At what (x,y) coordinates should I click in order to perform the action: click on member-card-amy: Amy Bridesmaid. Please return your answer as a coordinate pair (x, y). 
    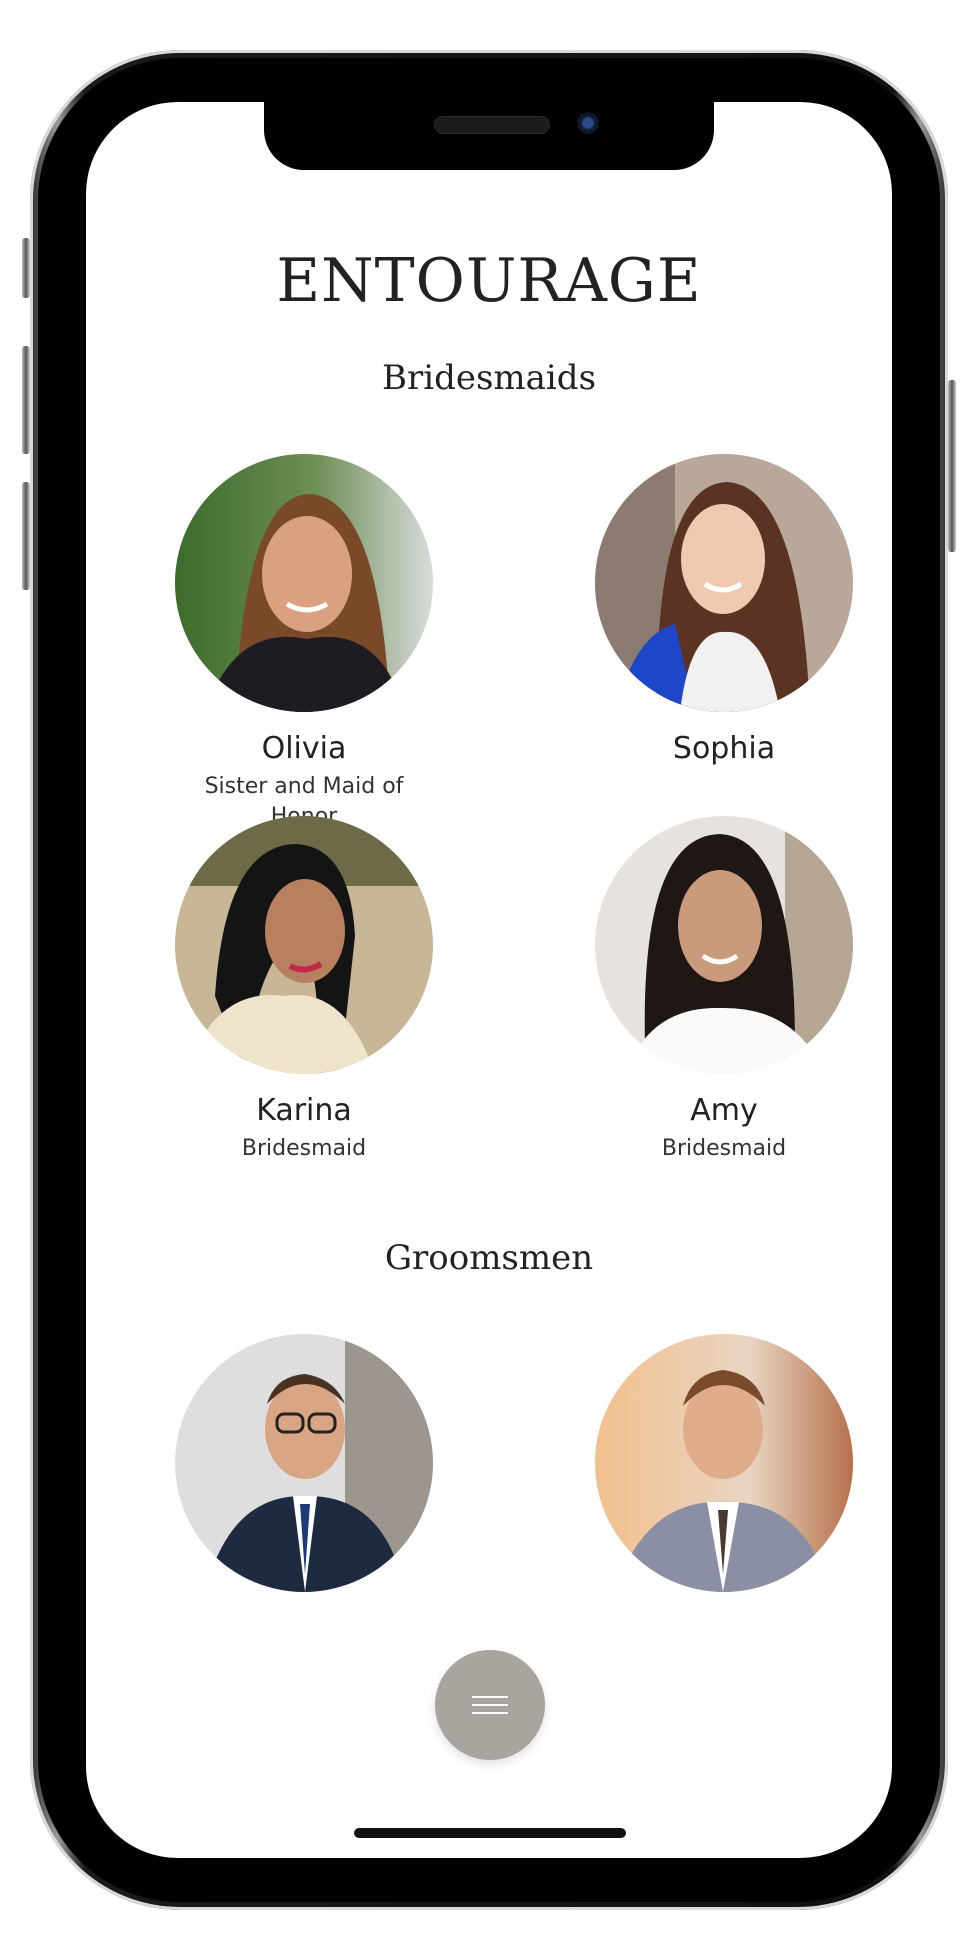
    Looking at the image, I should click on (724, 990).